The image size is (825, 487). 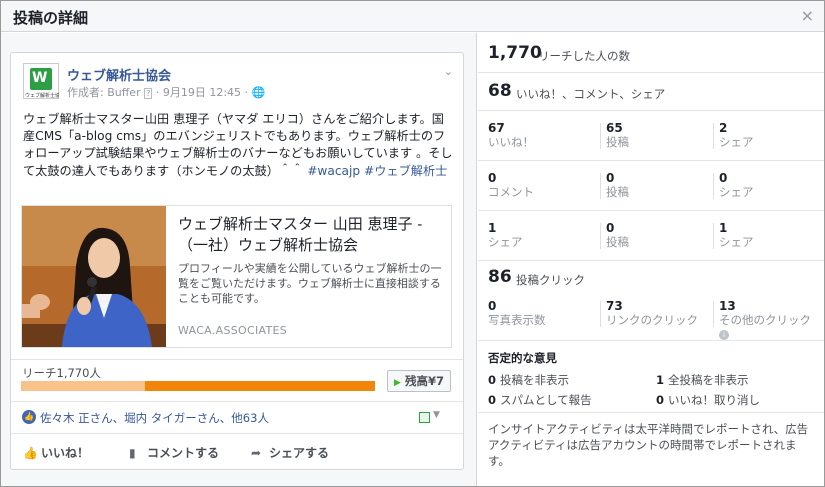 I want to click on page-name-link: ウェブ解析士協会, so click(x=119, y=74).